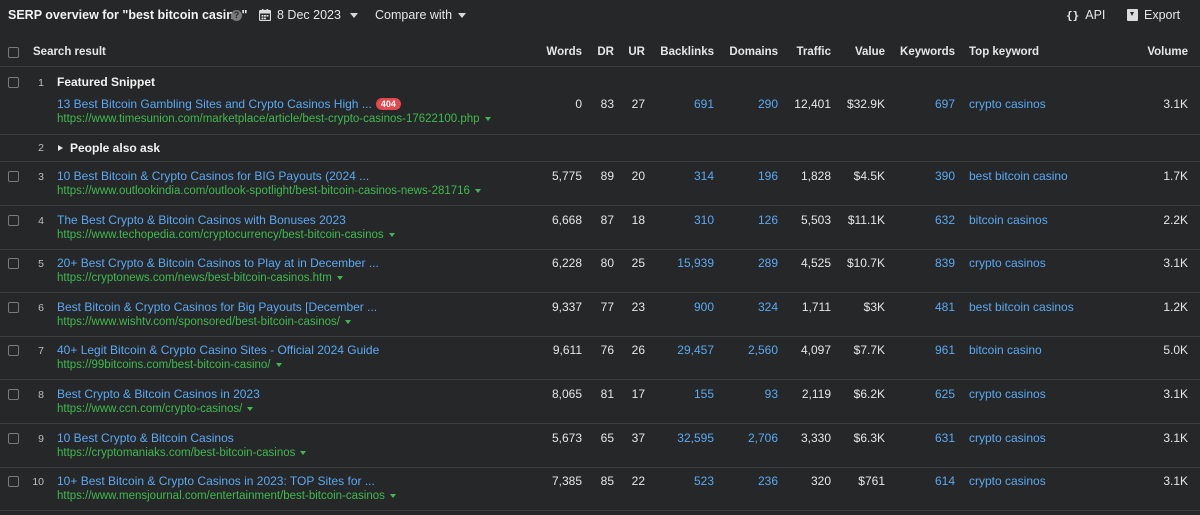 The height and width of the screenshot is (515, 1200). I want to click on keywords-link: 625, so click(945, 394).